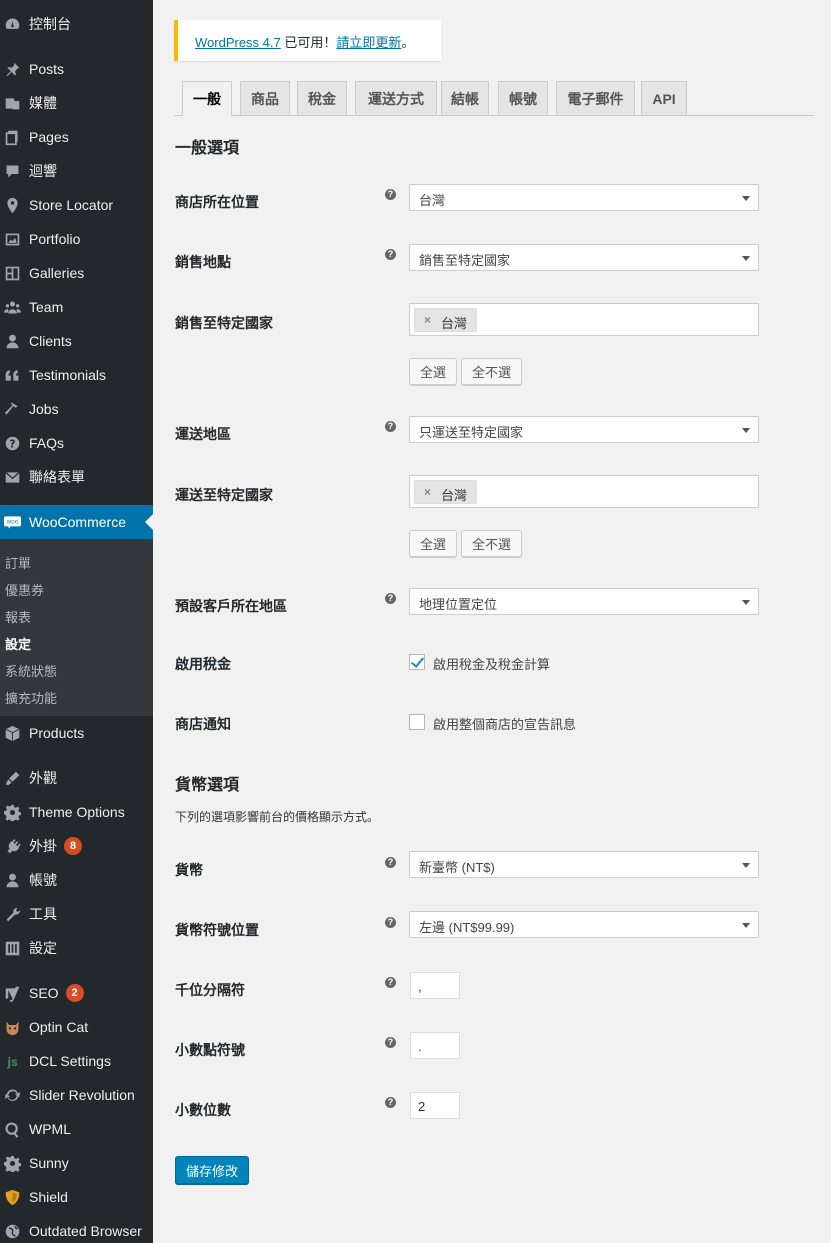  Describe the element at coordinates (435, 1105) in the screenshot. I see `number-of-decimals-input: 2` at that location.